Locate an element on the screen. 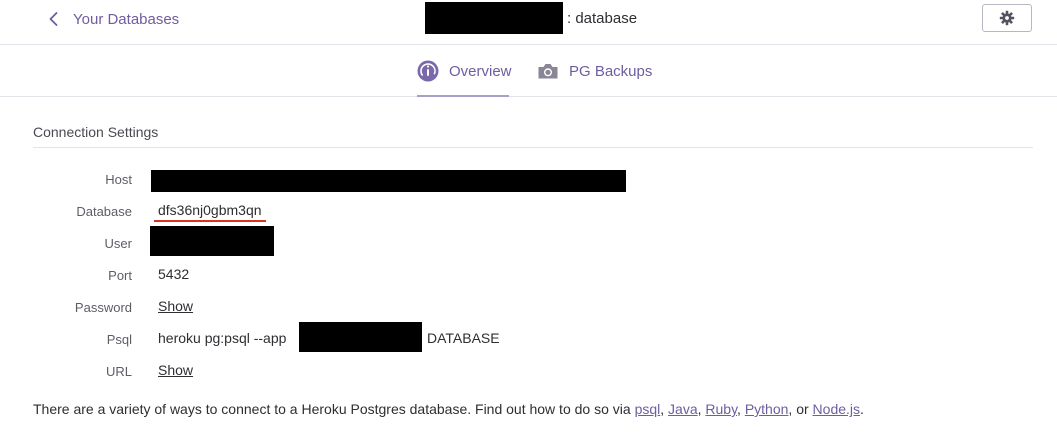 This screenshot has width=1057, height=443. tab-overview: Overview is located at coordinates (464, 71).